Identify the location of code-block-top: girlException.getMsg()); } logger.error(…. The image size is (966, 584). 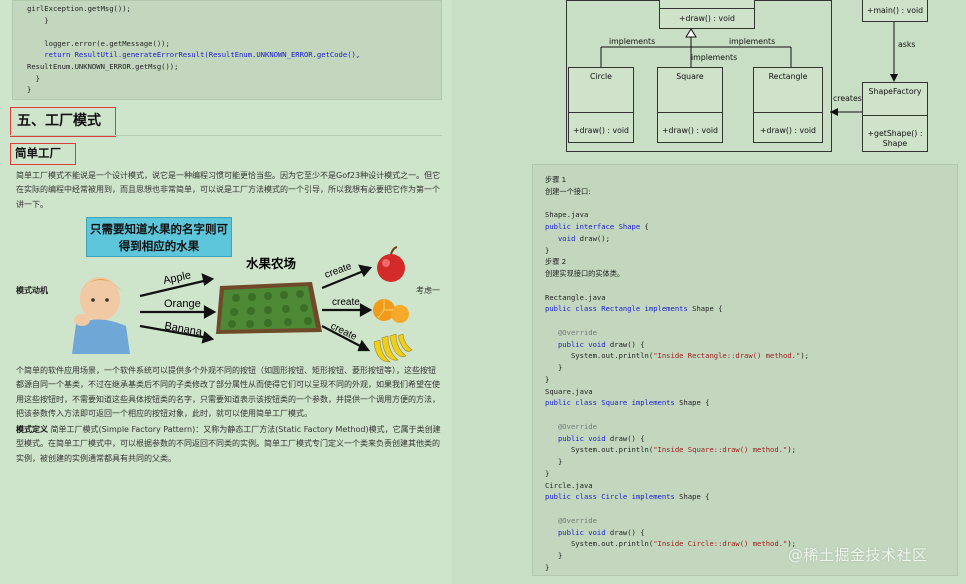
(227, 50).